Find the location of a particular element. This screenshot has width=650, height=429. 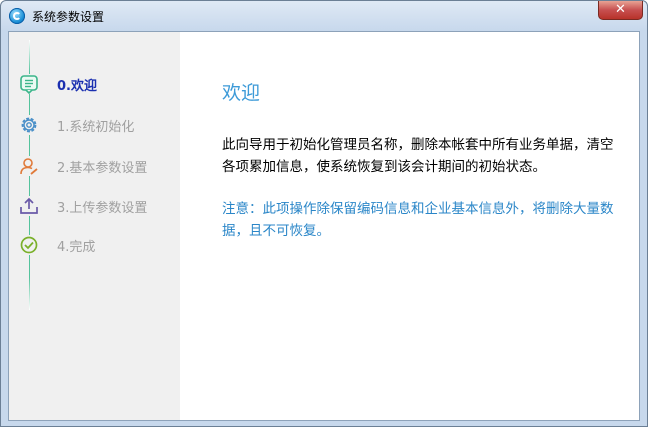

title-bar: 系统参数设置 ✕ is located at coordinates (324, 16).